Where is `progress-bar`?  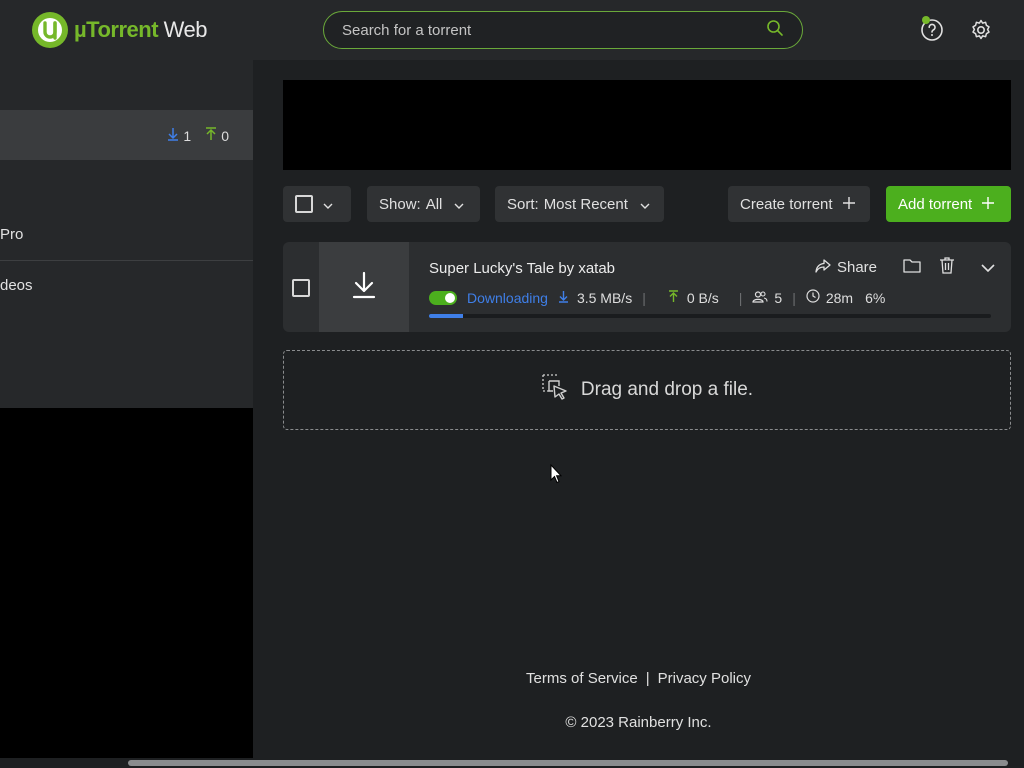
progress-bar is located at coordinates (710, 316).